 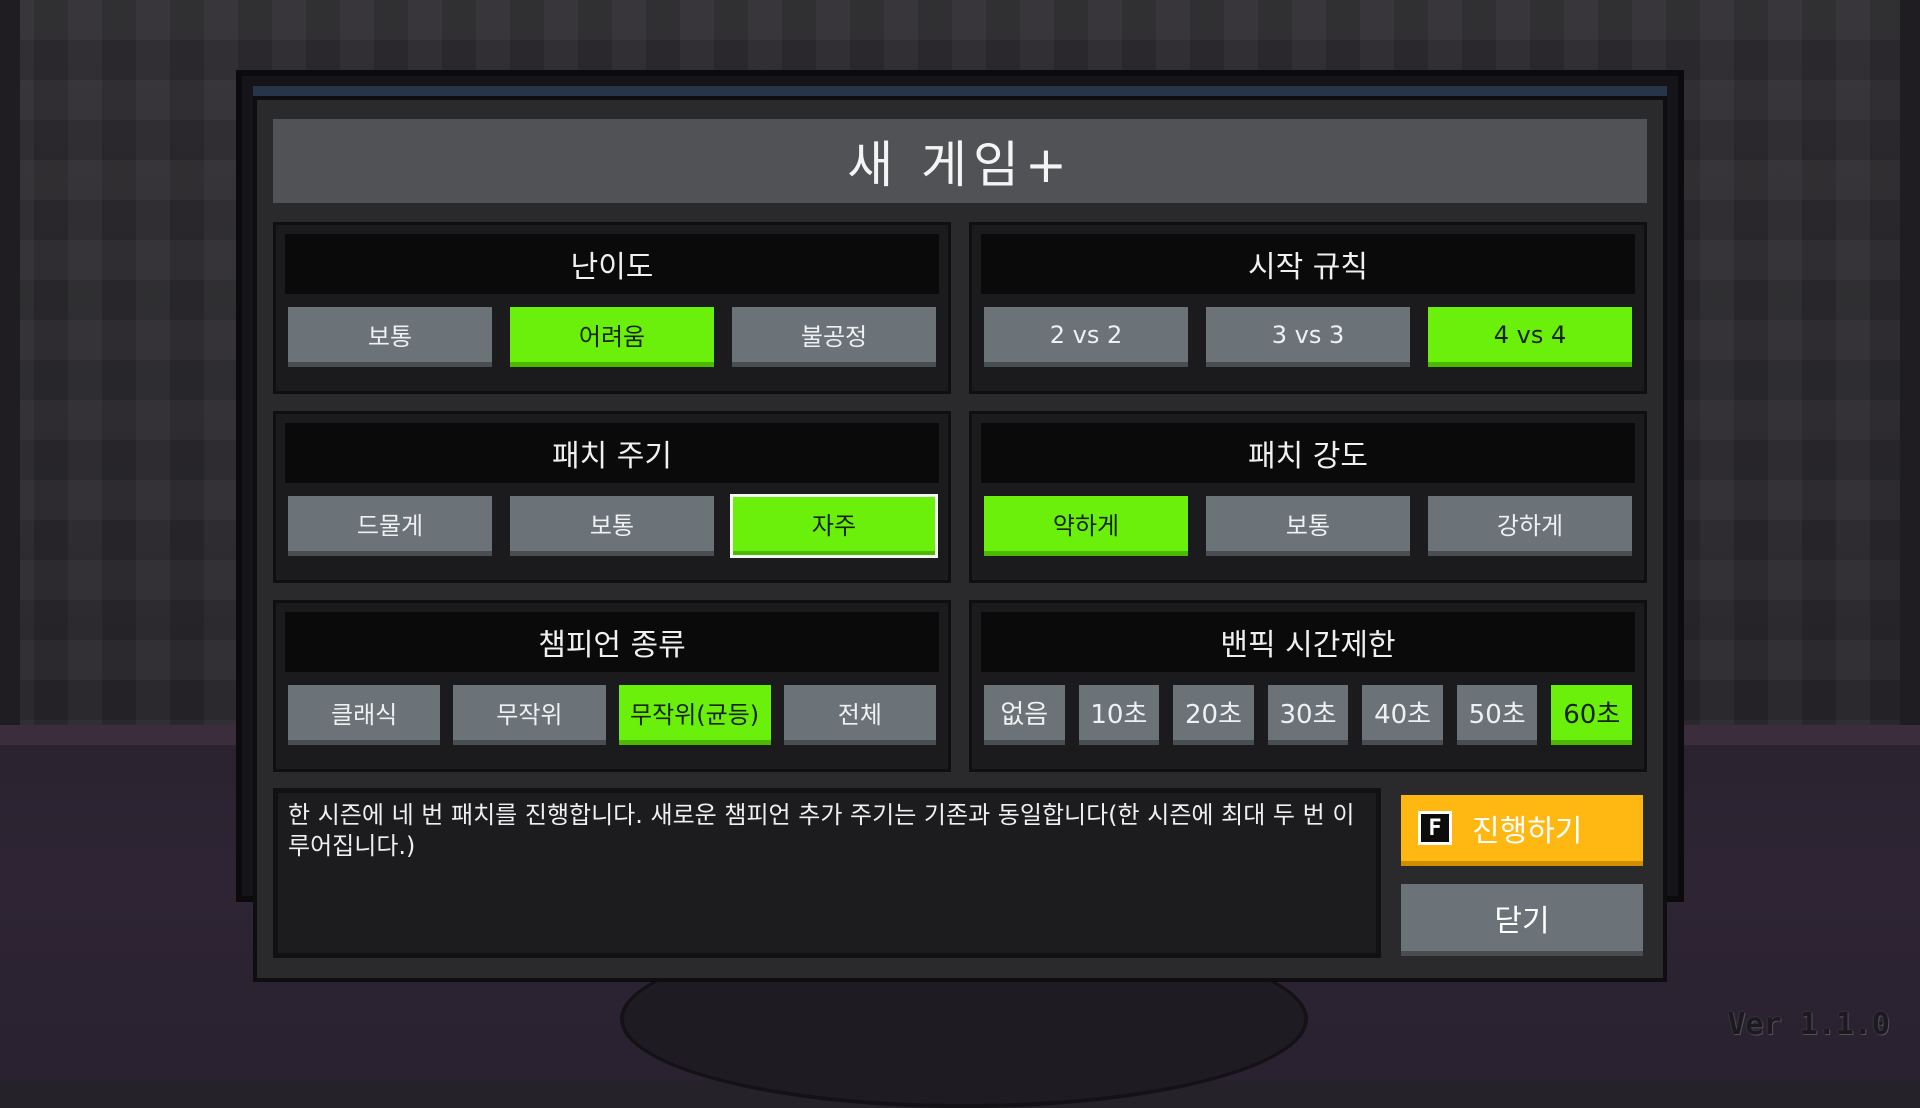 What do you see at coordinates (1024, 715) in the screenshot?
I see `banpick-time-option-none: 없음` at bounding box center [1024, 715].